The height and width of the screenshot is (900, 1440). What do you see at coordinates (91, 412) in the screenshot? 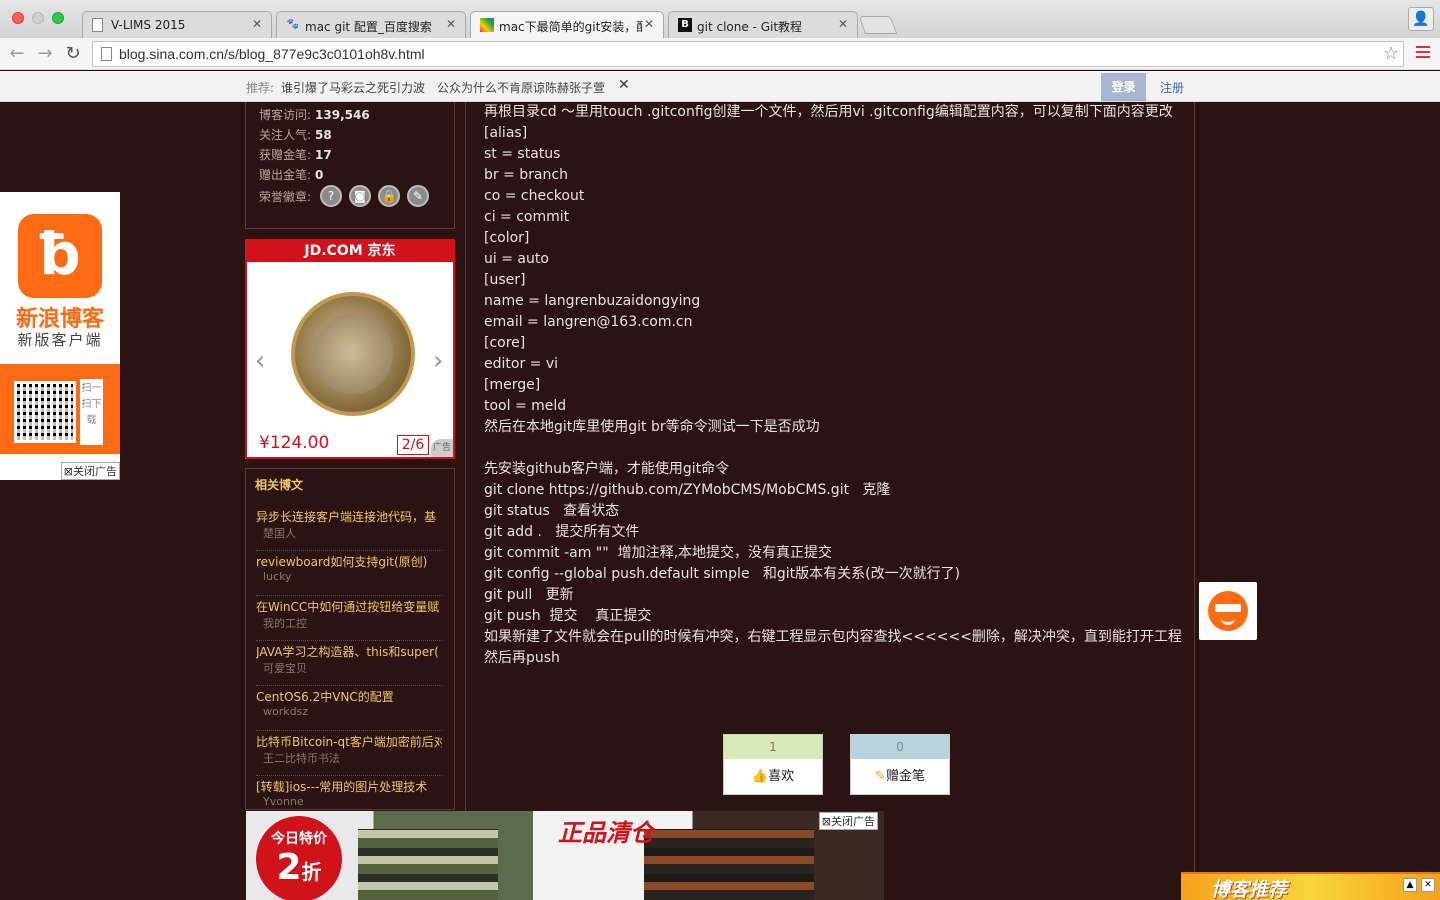
I see `scan-label: 扫一扫下载` at bounding box center [91, 412].